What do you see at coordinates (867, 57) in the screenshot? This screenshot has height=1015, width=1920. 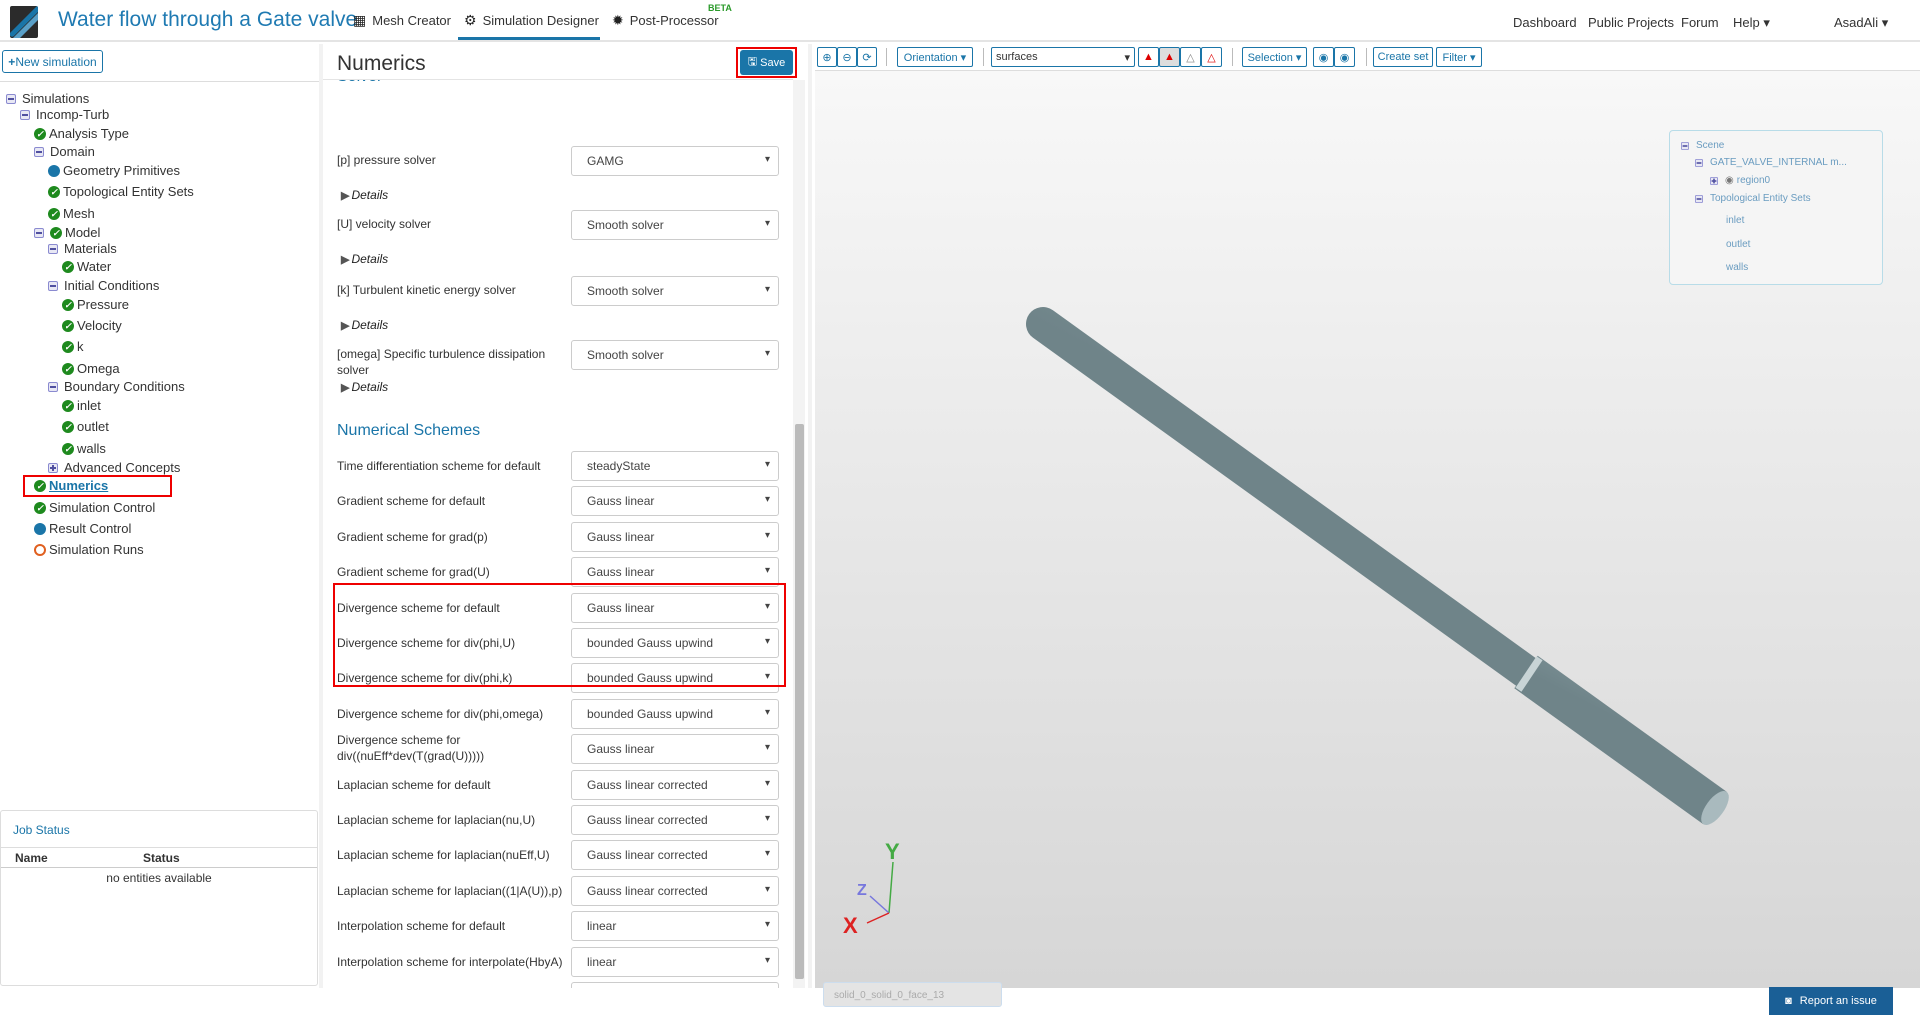 I see `reset-view-button: ⟳` at bounding box center [867, 57].